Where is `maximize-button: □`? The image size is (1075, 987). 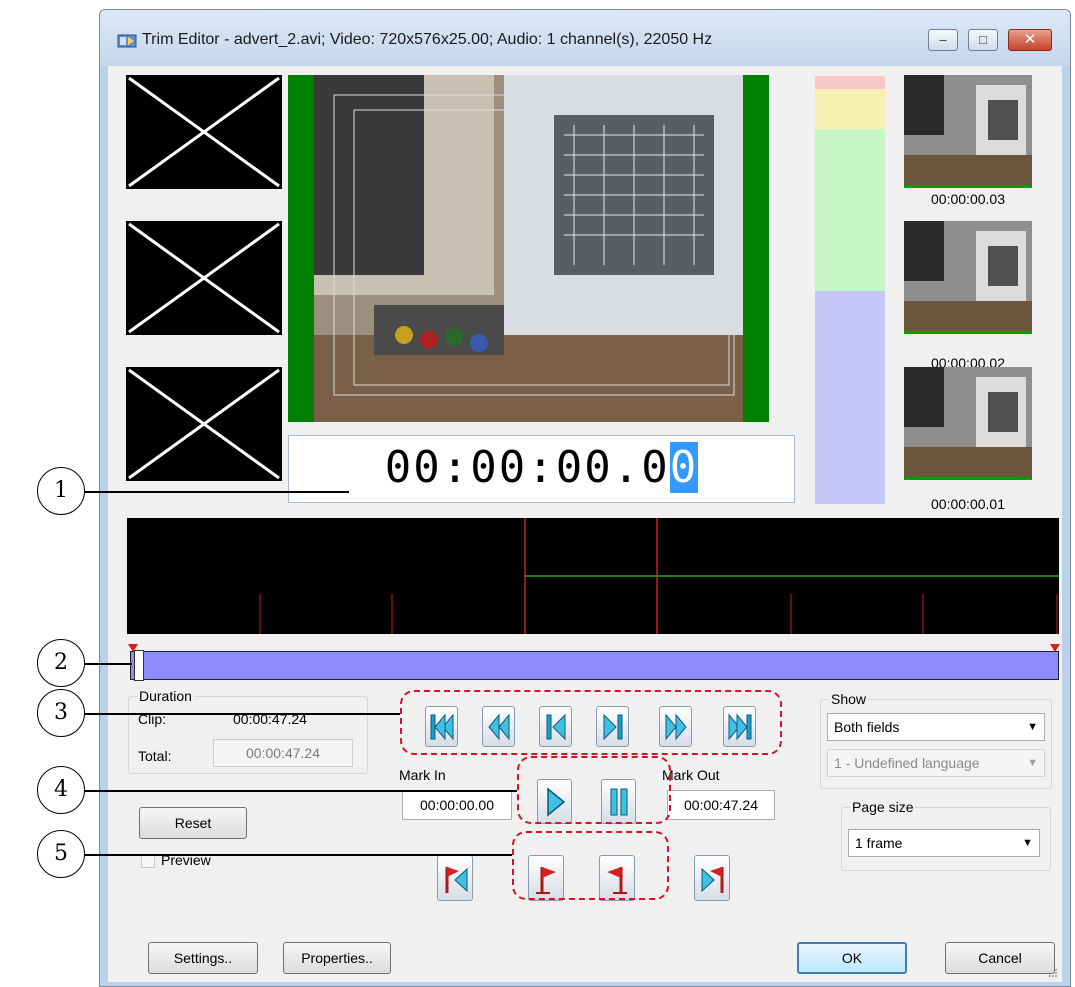 maximize-button: □ is located at coordinates (983, 40).